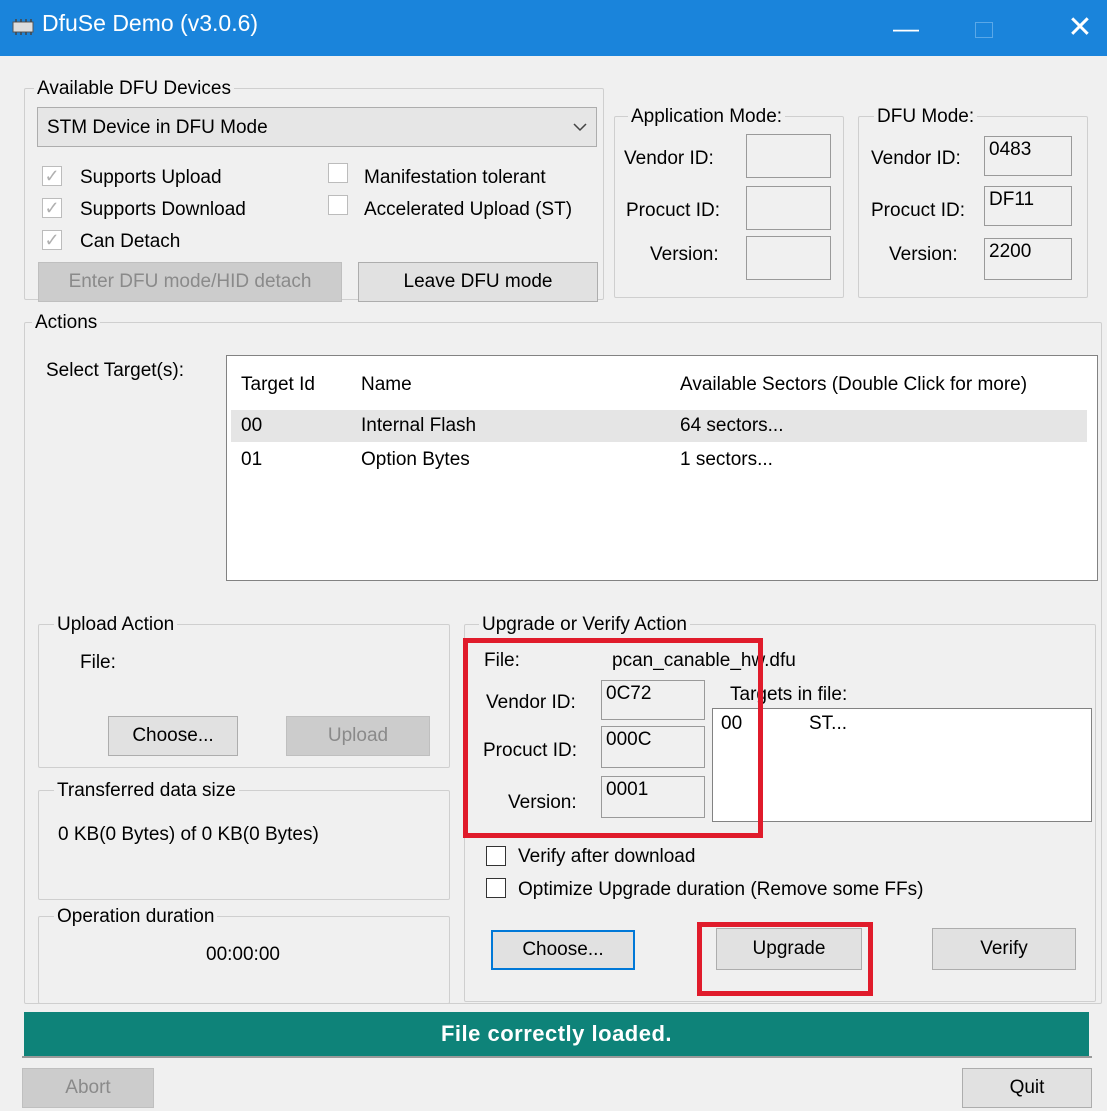 The image size is (1107, 1111). What do you see at coordinates (906, 28) in the screenshot?
I see `minimize-button: —` at bounding box center [906, 28].